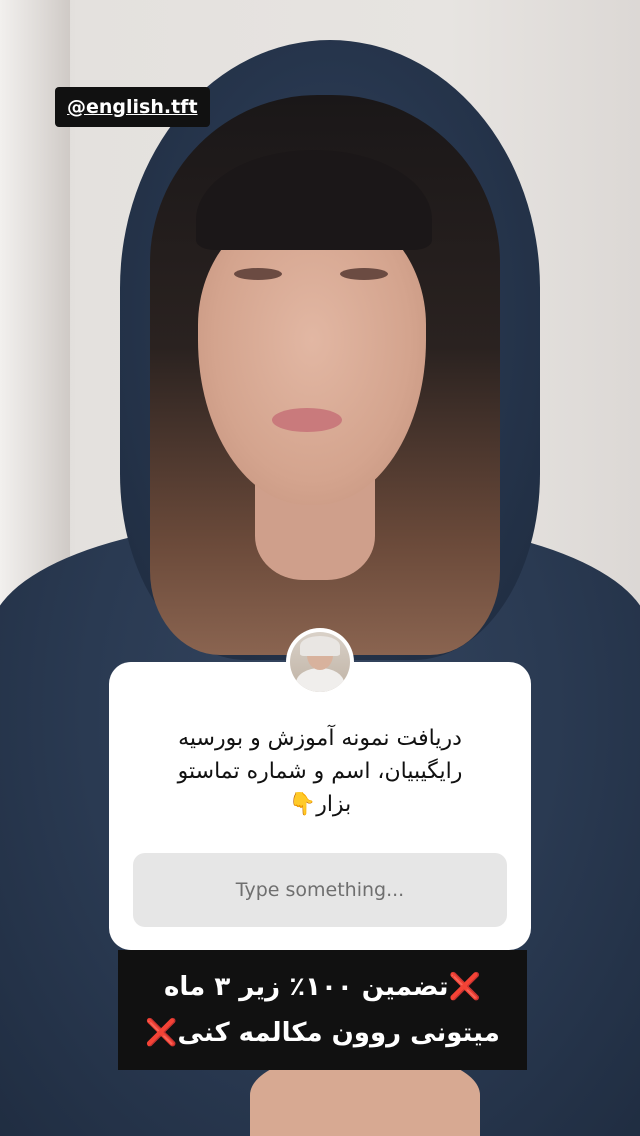 Image resolution: width=640 pixels, height=1136 pixels. I want to click on answer-field, so click(320, 890).